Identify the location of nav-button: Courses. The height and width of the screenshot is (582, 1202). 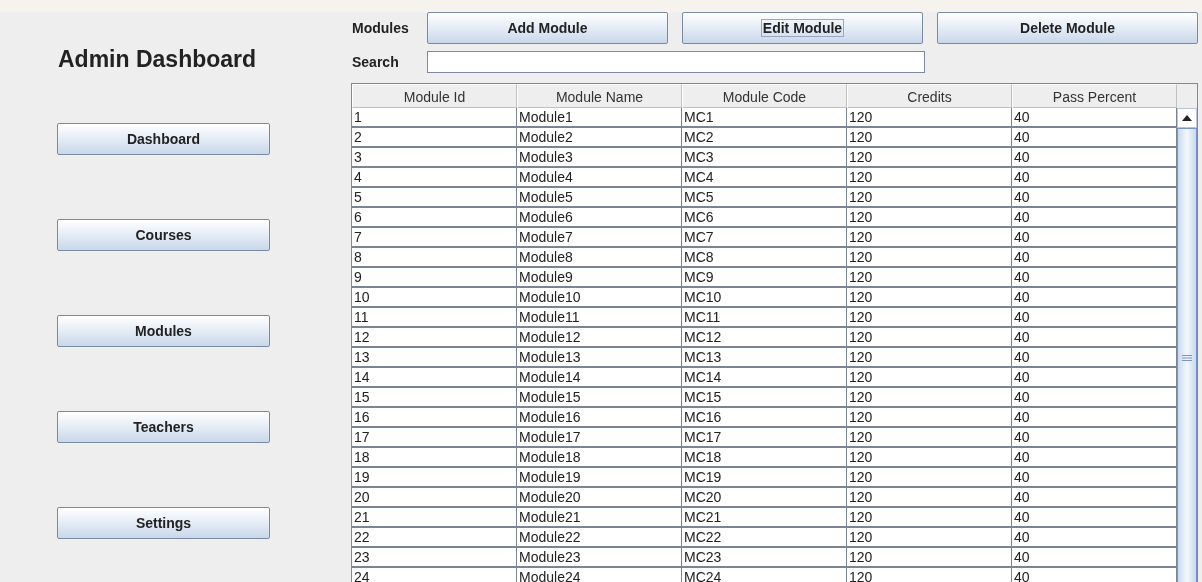
(163, 235).